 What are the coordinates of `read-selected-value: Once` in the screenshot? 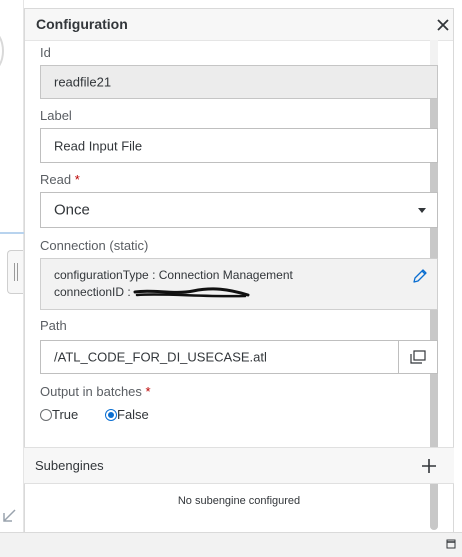 It's located at (72, 210).